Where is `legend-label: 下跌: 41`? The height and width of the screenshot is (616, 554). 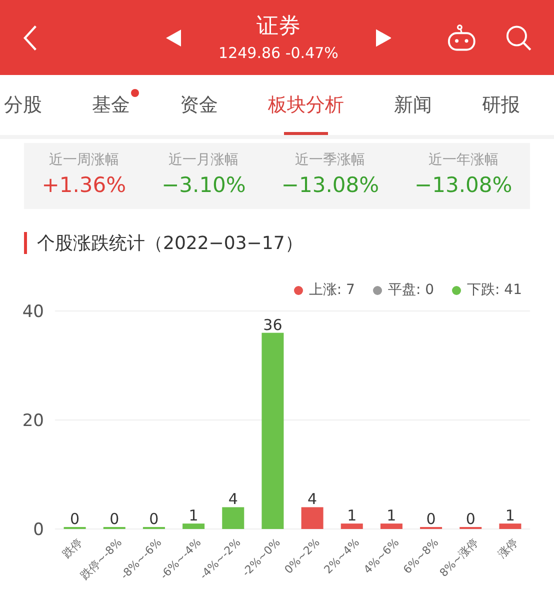
legend-label: 下跌: 41 is located at coordinates (494, 290).